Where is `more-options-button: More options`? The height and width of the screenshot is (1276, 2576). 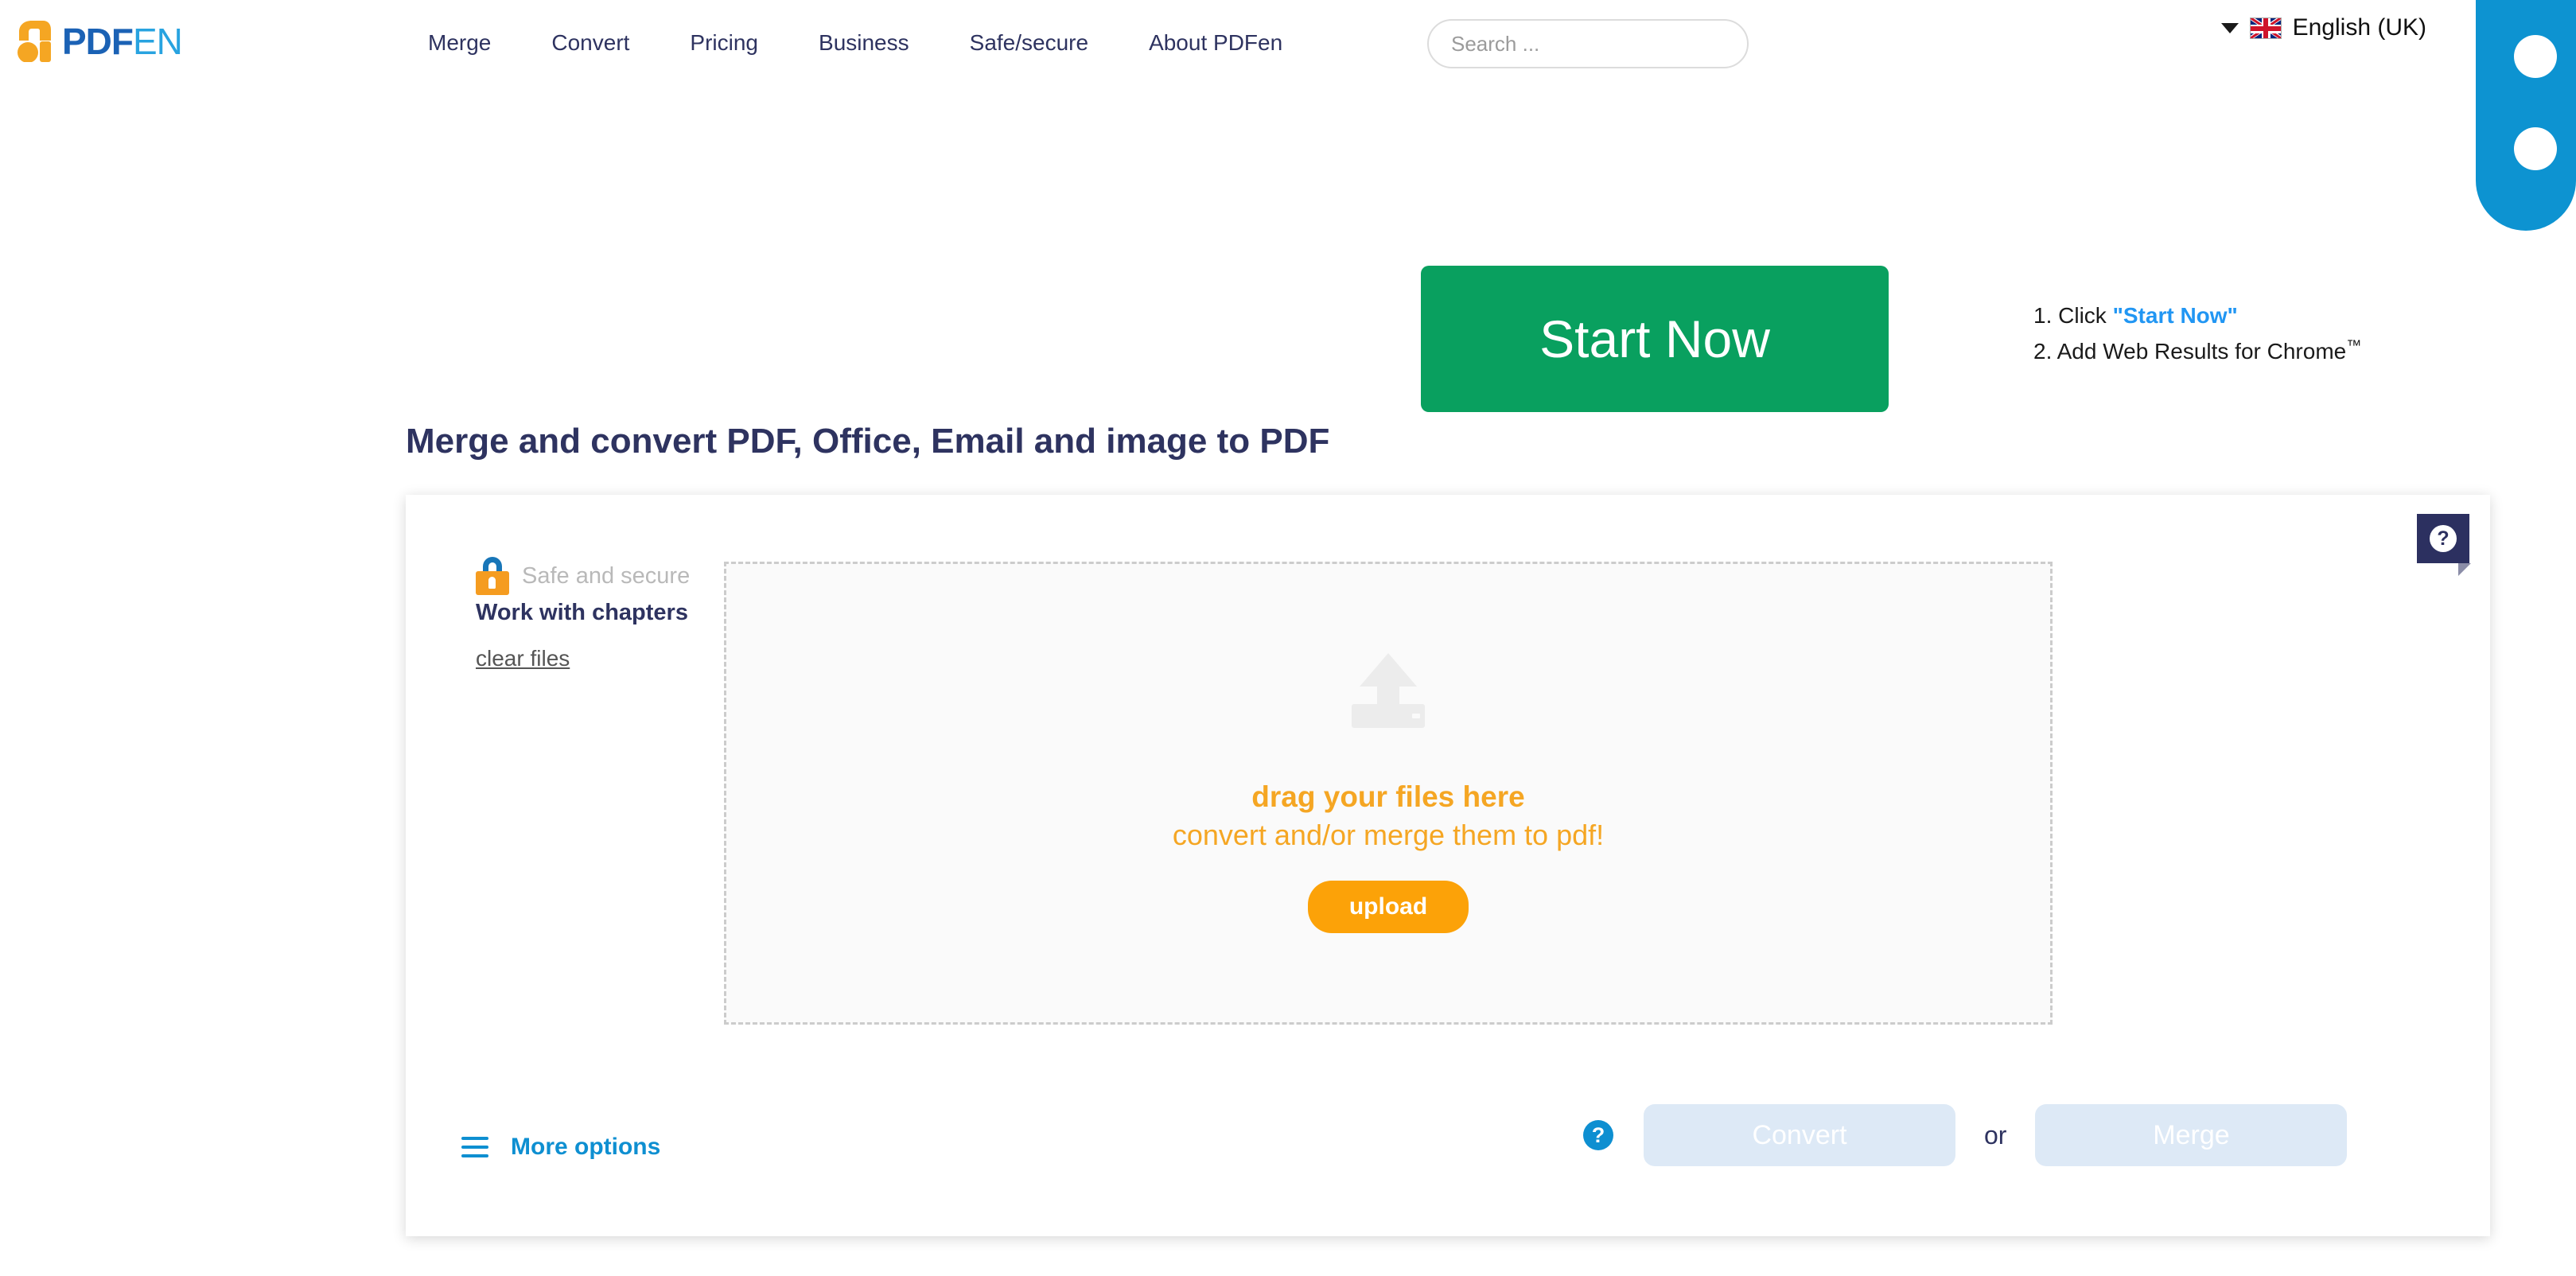
more-options-button: More options is located at coordinates (561, 1147).